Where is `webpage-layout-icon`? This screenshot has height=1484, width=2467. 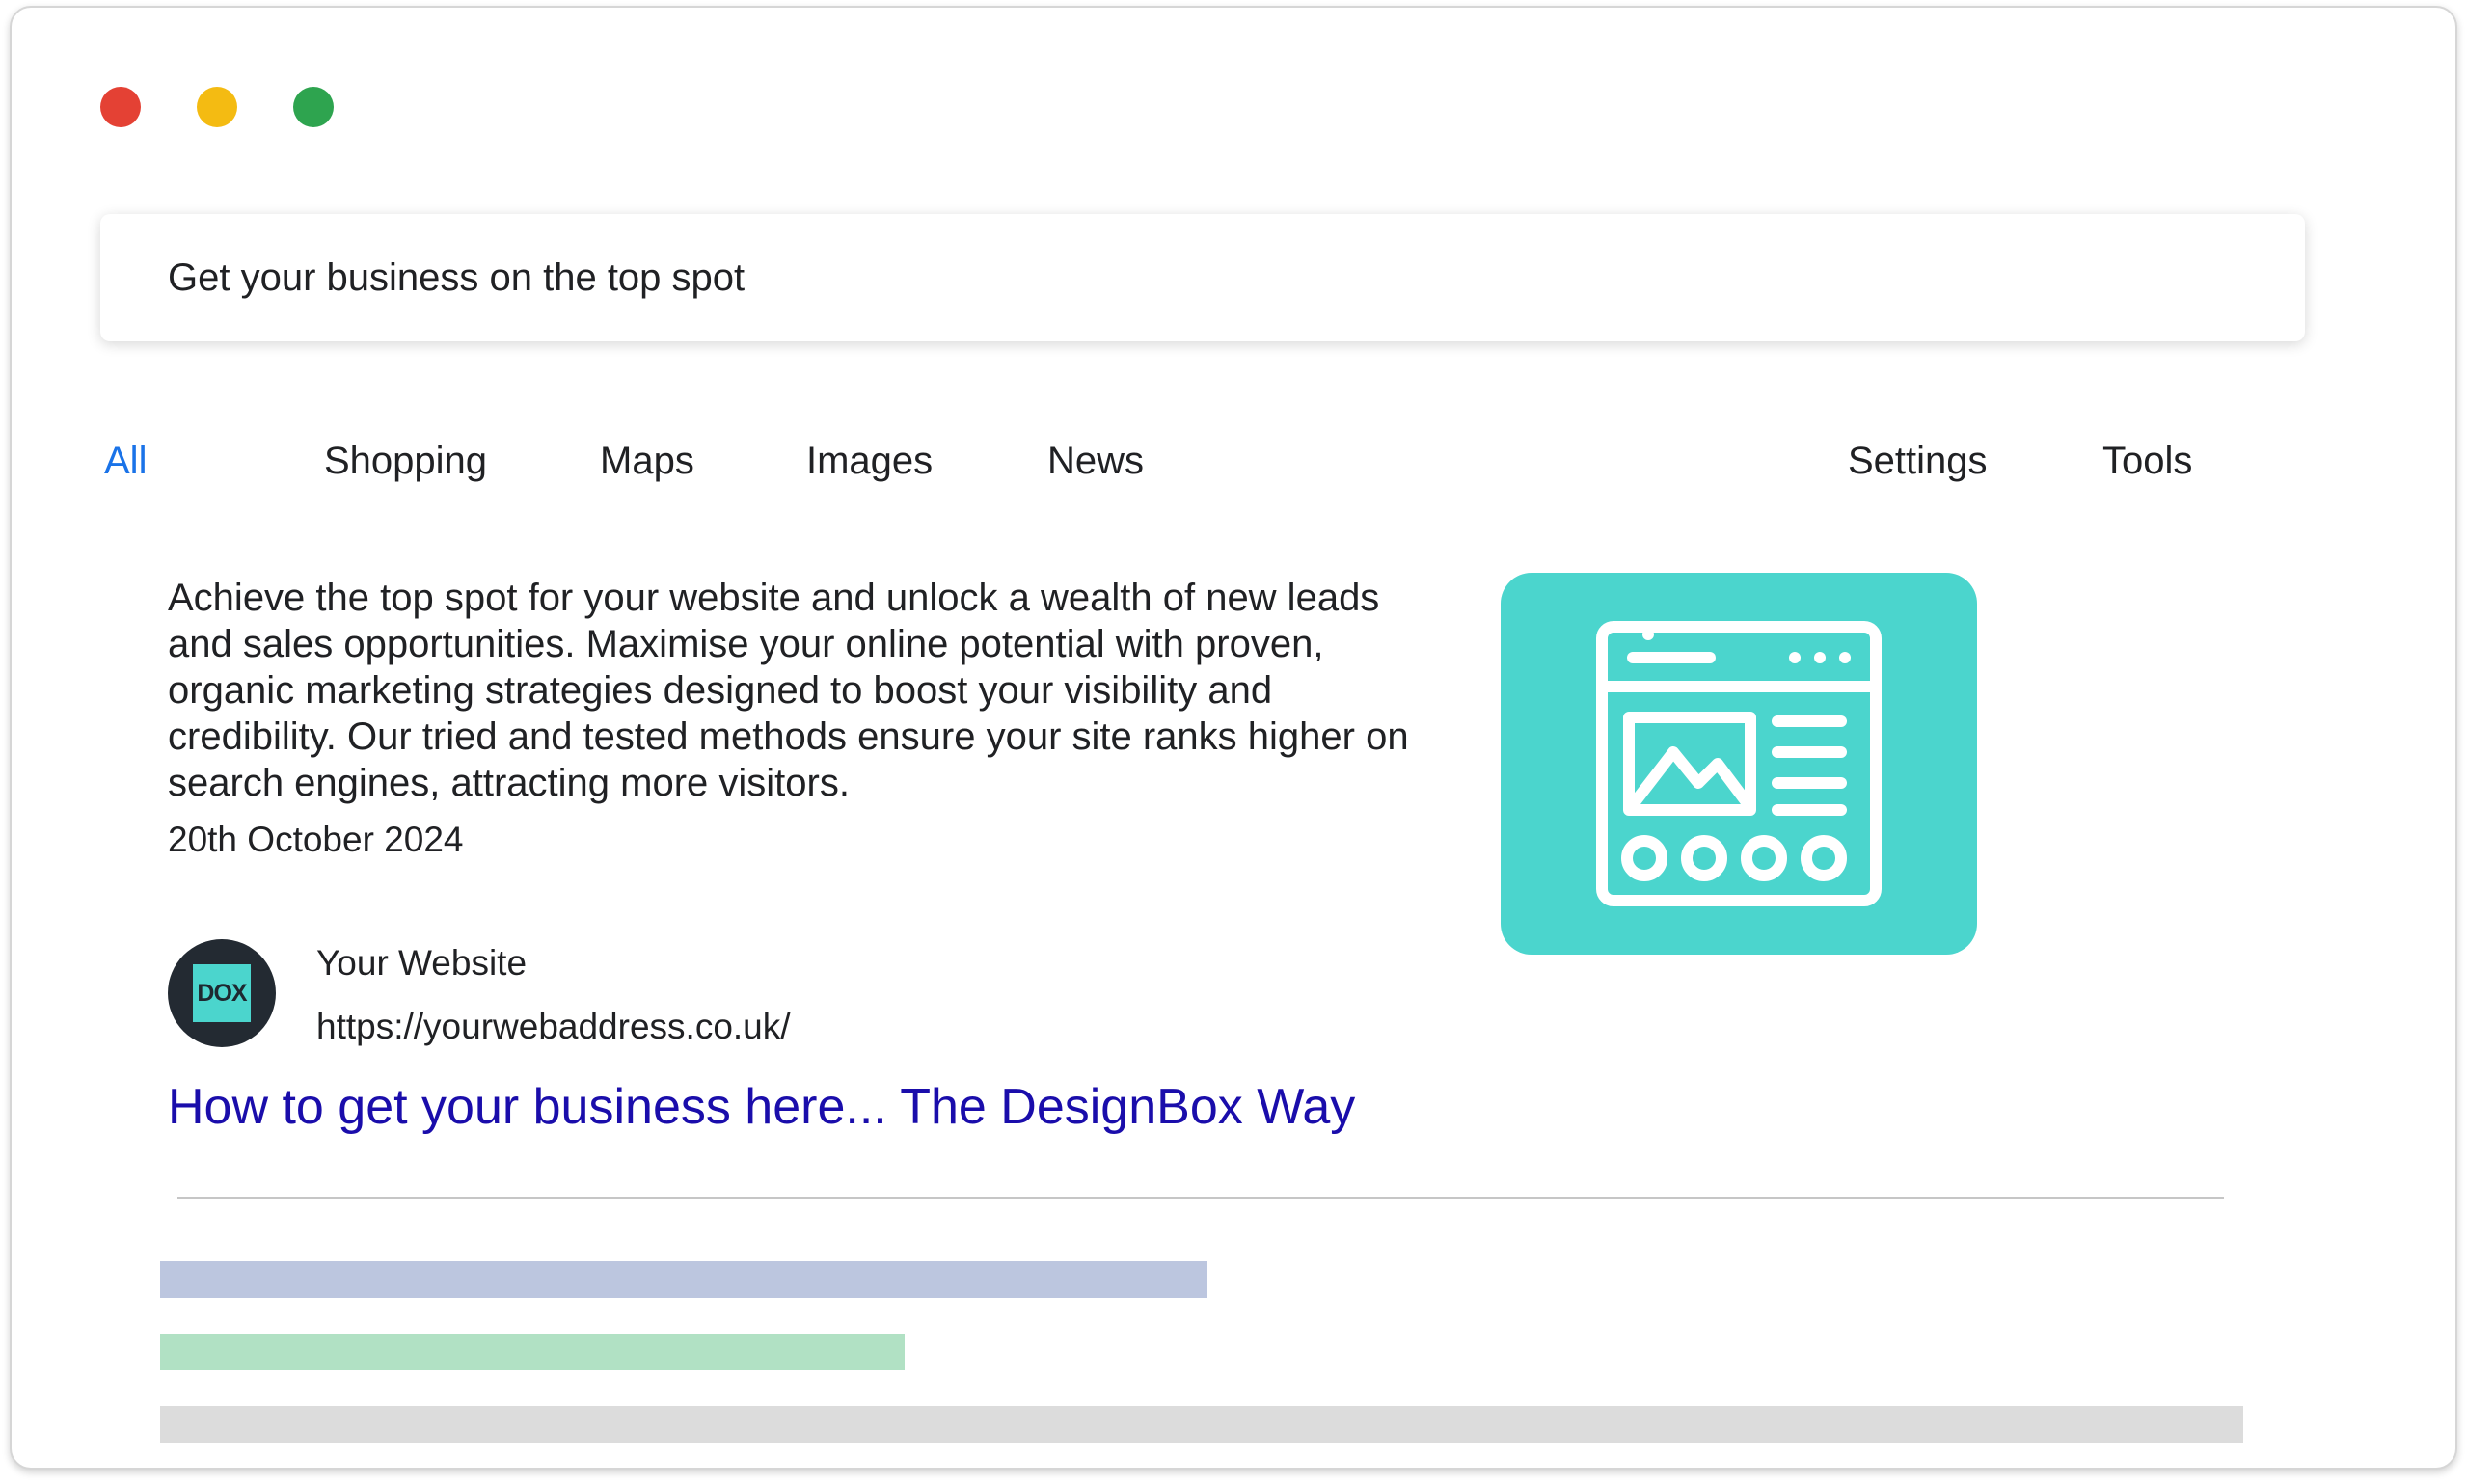 webpage-layout-icon is located at coordinates (1739, 763).